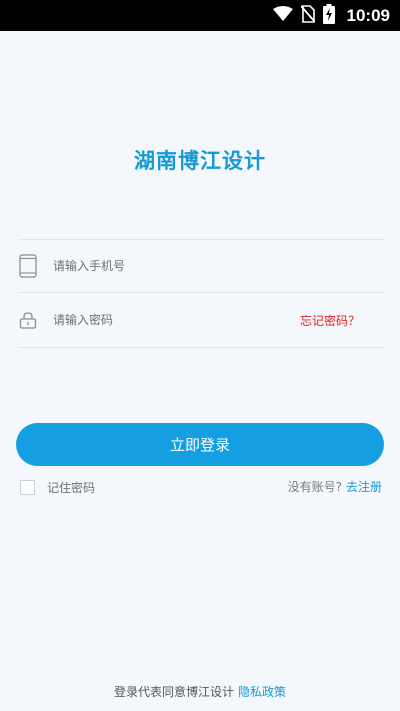  Describe the element at coordinates (71, 488) in the screenshot. I see `remember-label: 记住密码` at that location.